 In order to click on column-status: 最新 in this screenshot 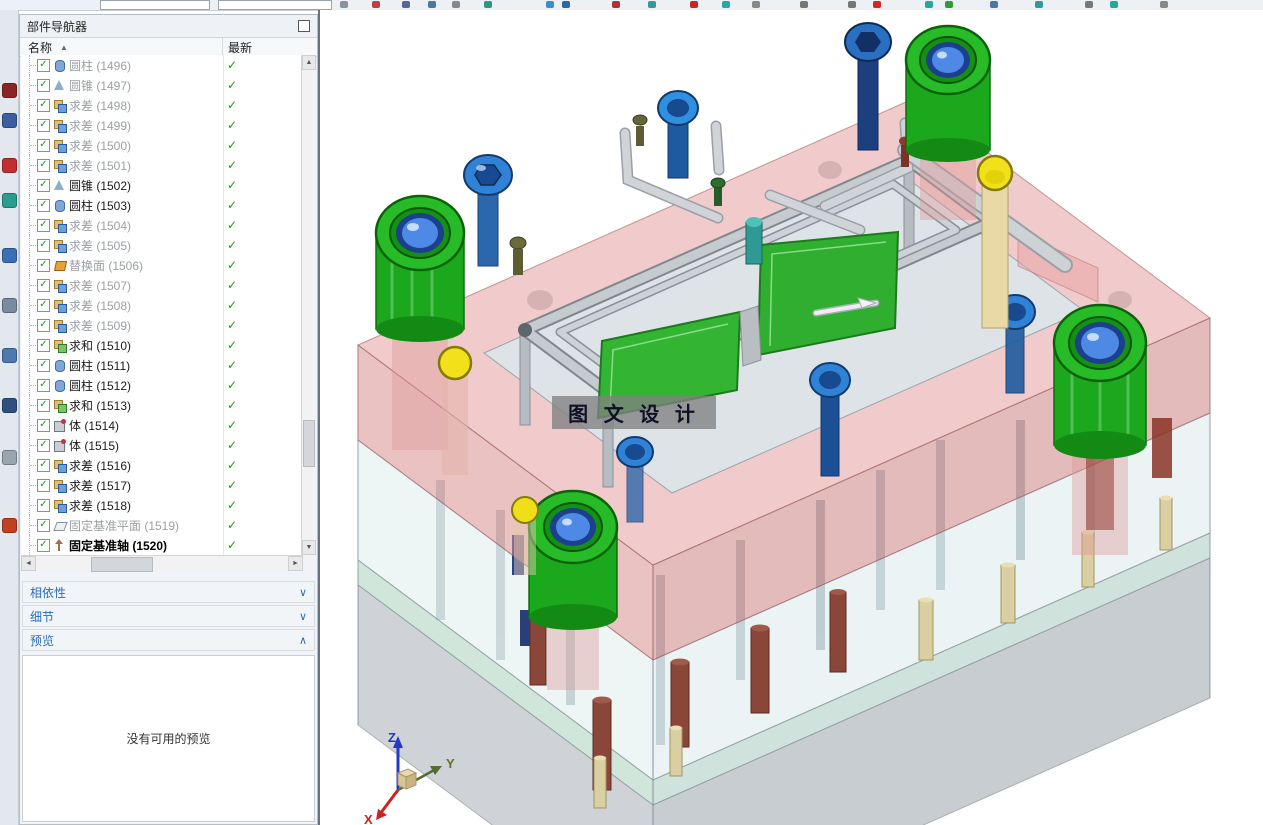, I will do `click(240, 47)`.